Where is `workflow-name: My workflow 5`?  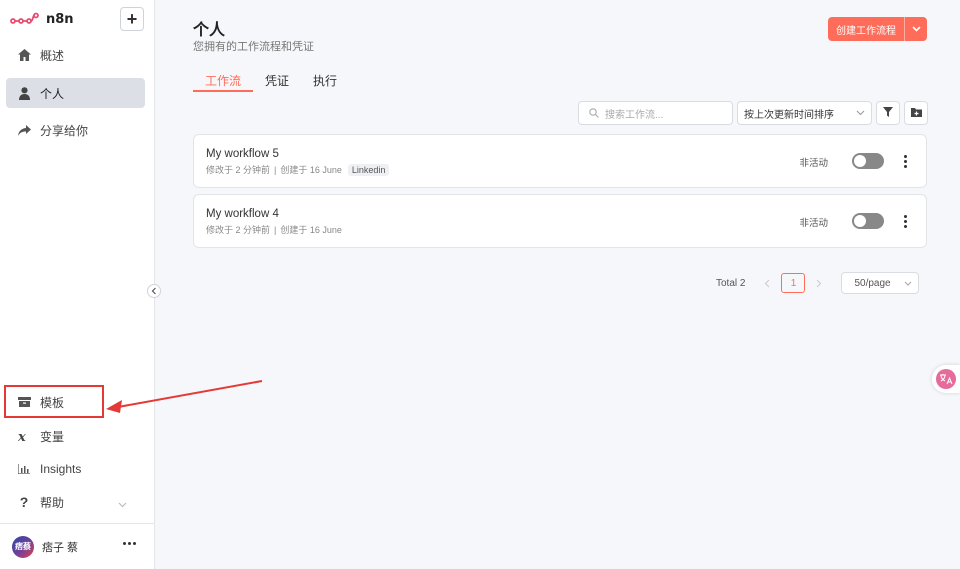 workflow-name: My workflow 5 is located at coordinates (242, 154).